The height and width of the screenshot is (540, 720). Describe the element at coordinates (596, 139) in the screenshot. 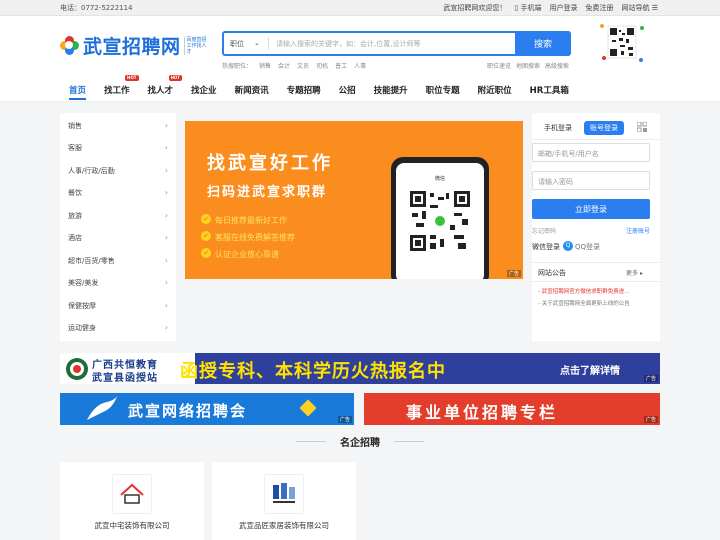

I see `divider` at that location.